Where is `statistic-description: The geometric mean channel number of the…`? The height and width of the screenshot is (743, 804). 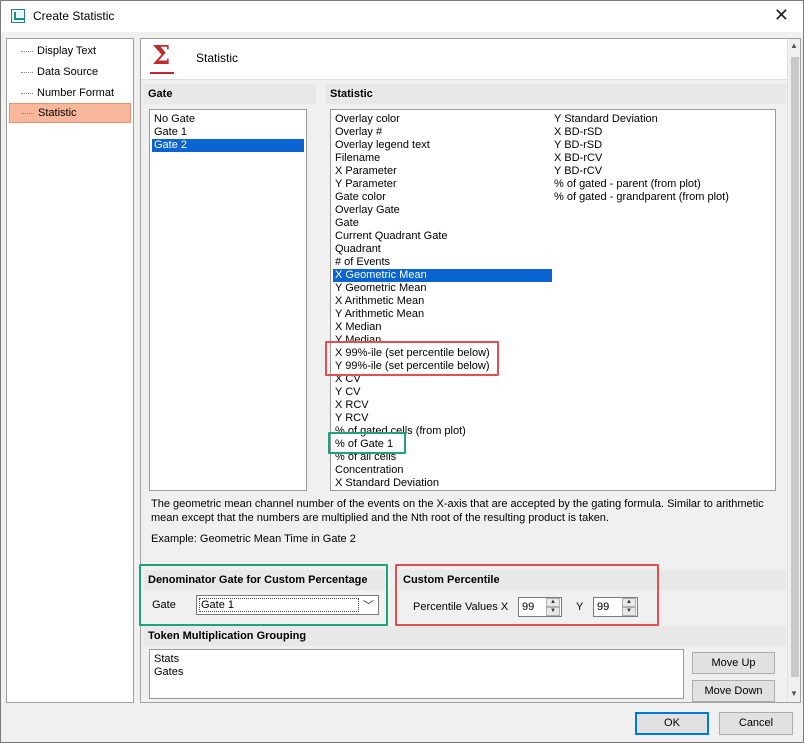 statistic-description: The geometric mean channel number of the… is located at coordinates (457, 511).